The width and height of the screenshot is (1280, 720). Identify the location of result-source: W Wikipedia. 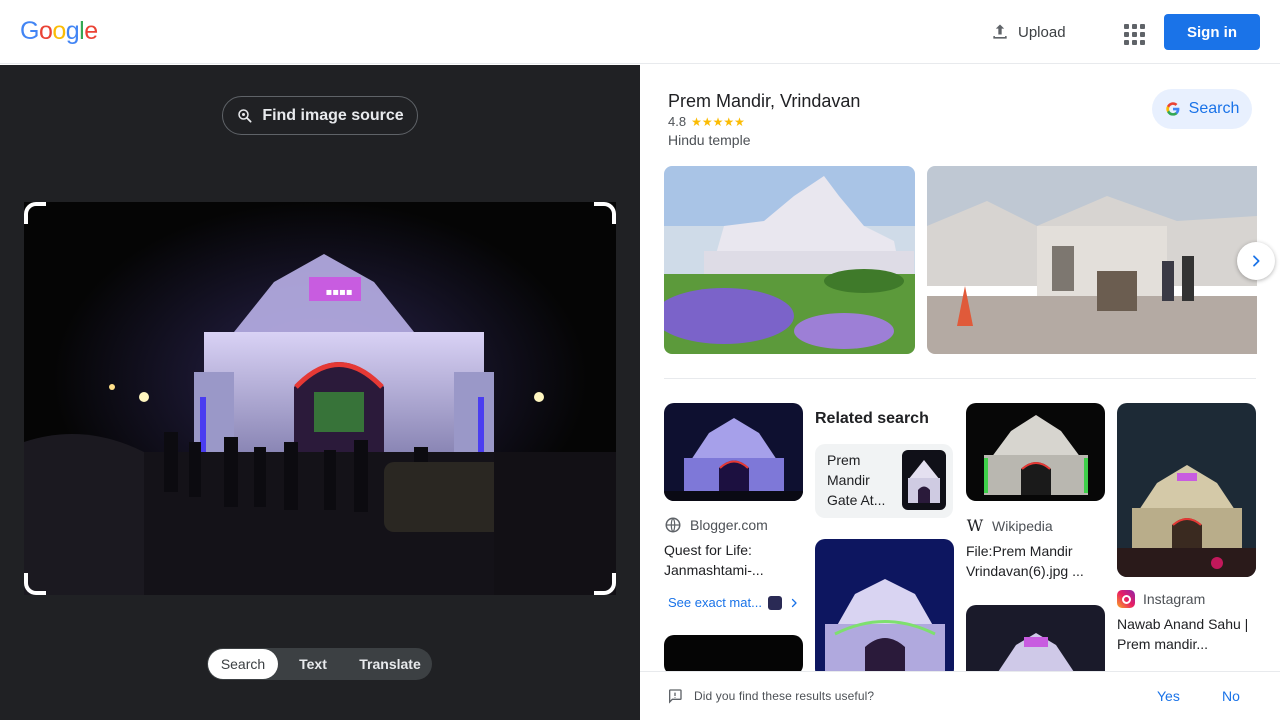
(1035, 525).